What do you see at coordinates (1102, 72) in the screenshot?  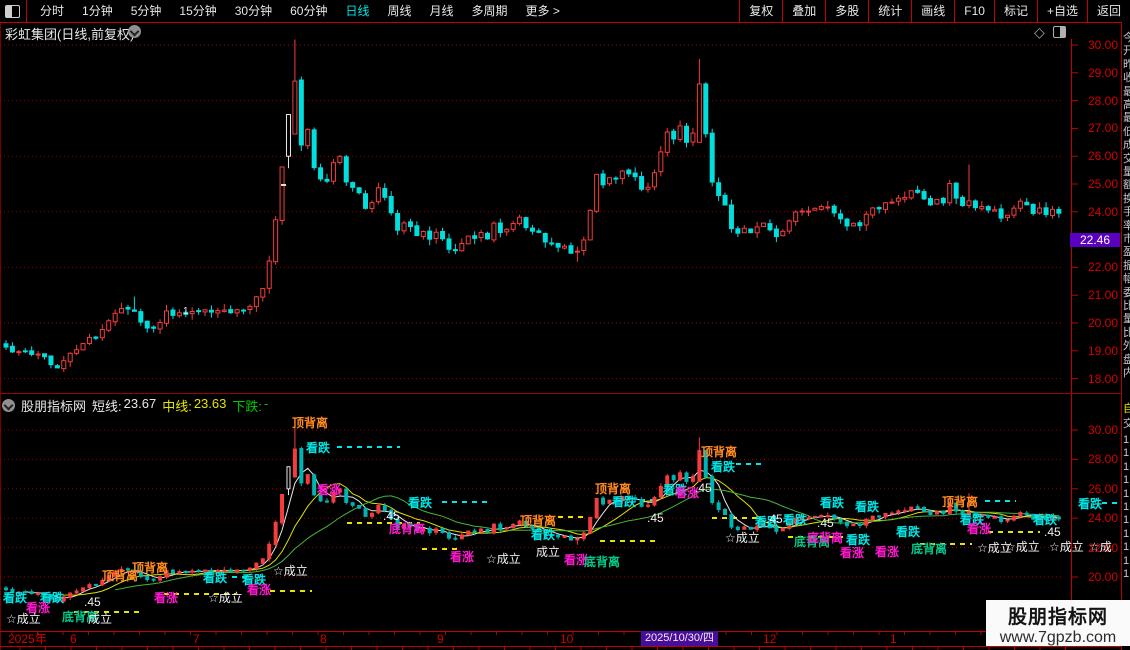 I see `main-y-label: 29.00` at bounding box center [1102, 72].